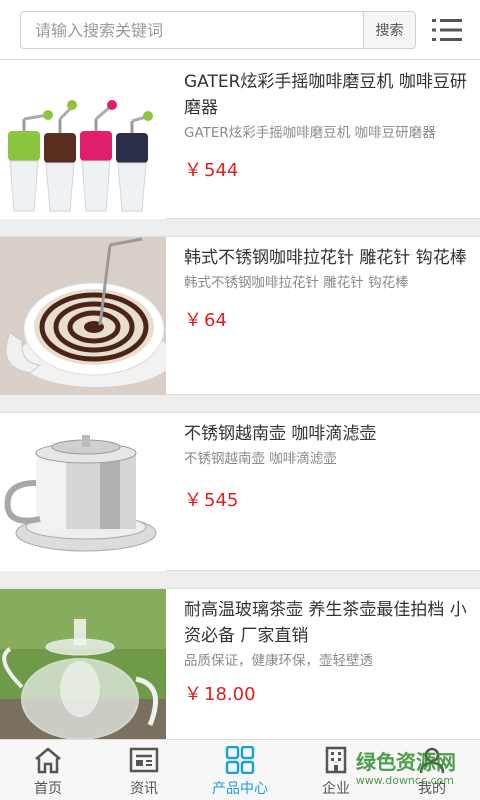 The image size is (480, 800). What do you see at coordinates (389, 30) in the screenshot?
I see `search-button: 搜索` at bounding box center [389, 30].